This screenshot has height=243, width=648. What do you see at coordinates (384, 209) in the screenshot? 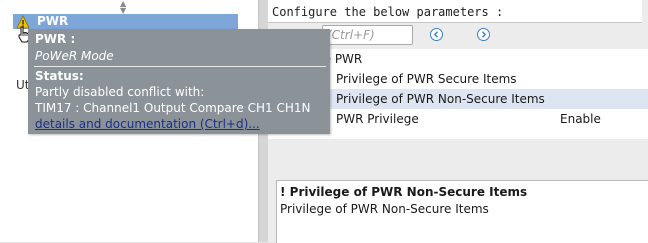
I see `description-body: Privilege of PWR Non-Secure Items` at bounding box center [384, 209].